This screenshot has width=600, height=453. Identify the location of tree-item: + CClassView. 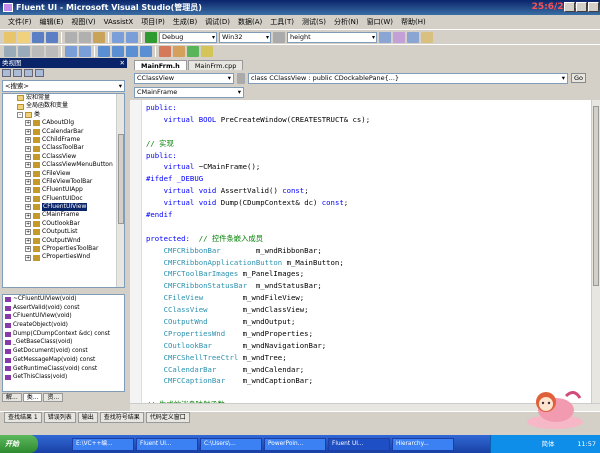
(63, 157).